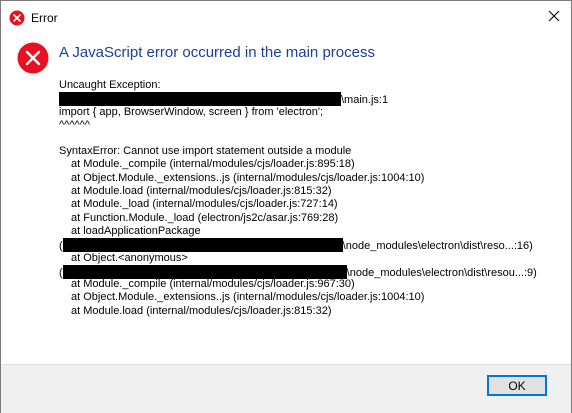  I want to click on window-title: Error, so click(44, 18).